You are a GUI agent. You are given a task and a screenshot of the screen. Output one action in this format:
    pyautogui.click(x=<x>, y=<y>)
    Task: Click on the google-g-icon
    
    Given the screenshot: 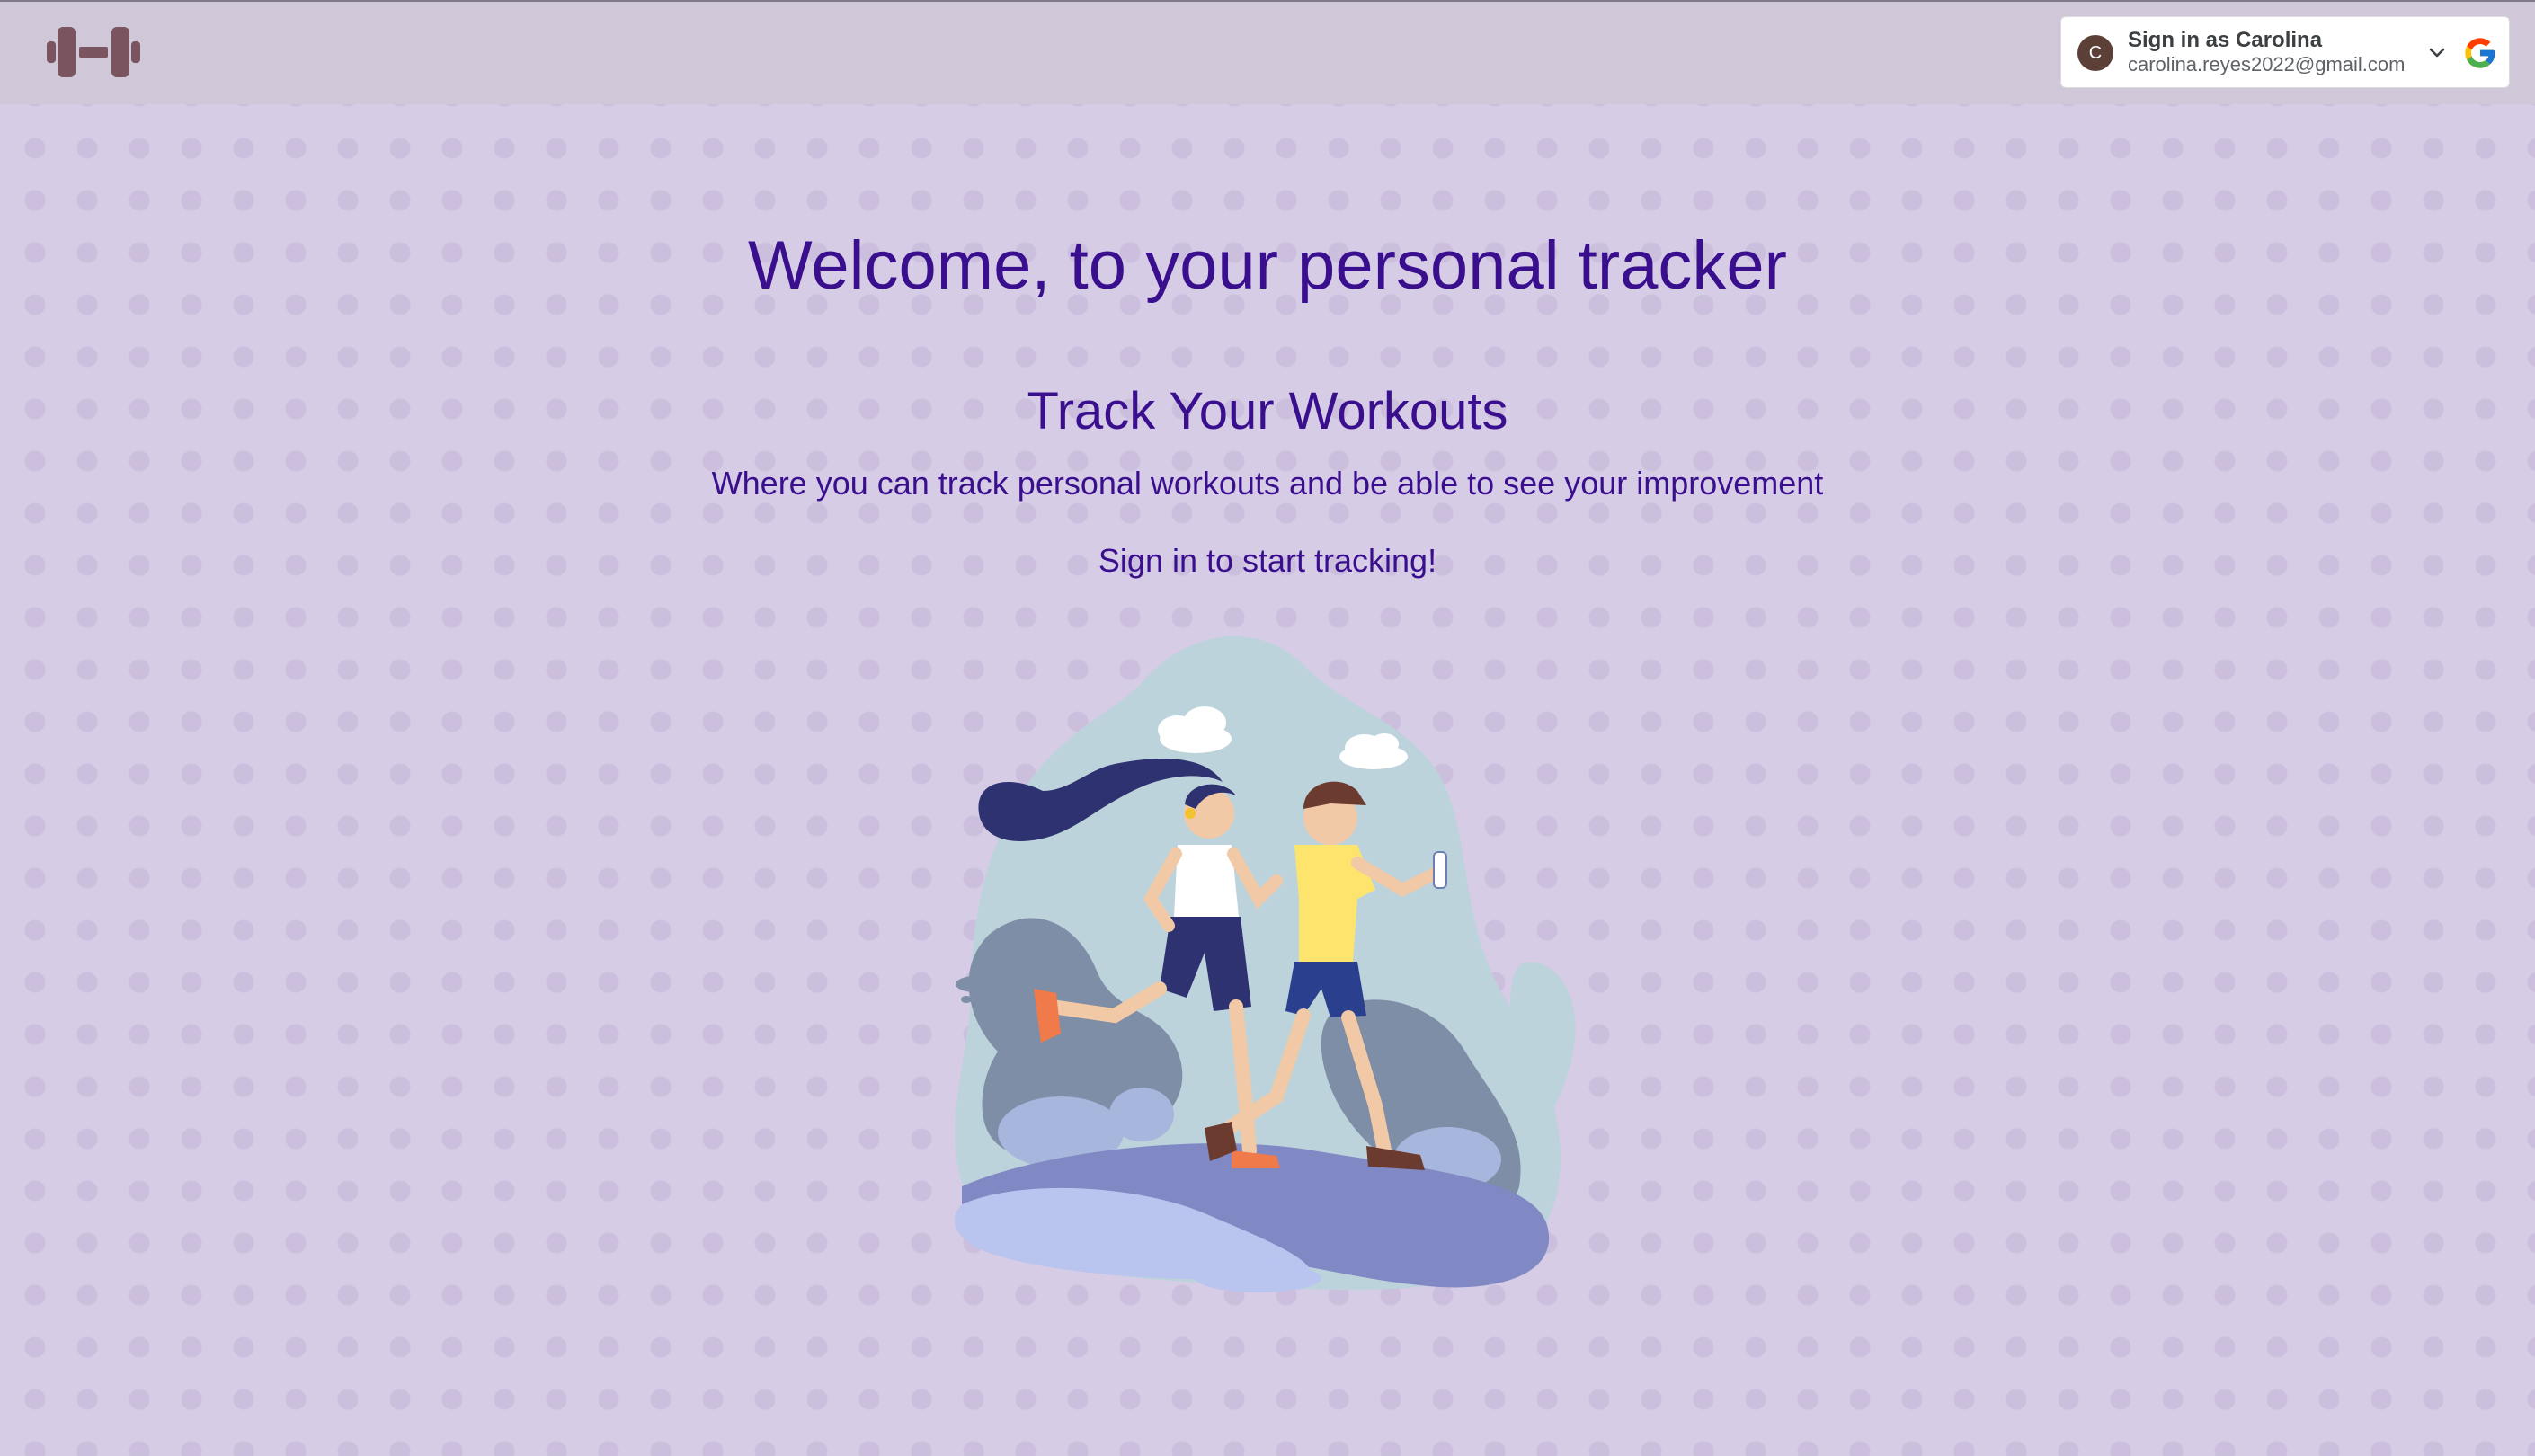 What is the action you would take?
    pyautogui.click(x=2480, y=53)
    